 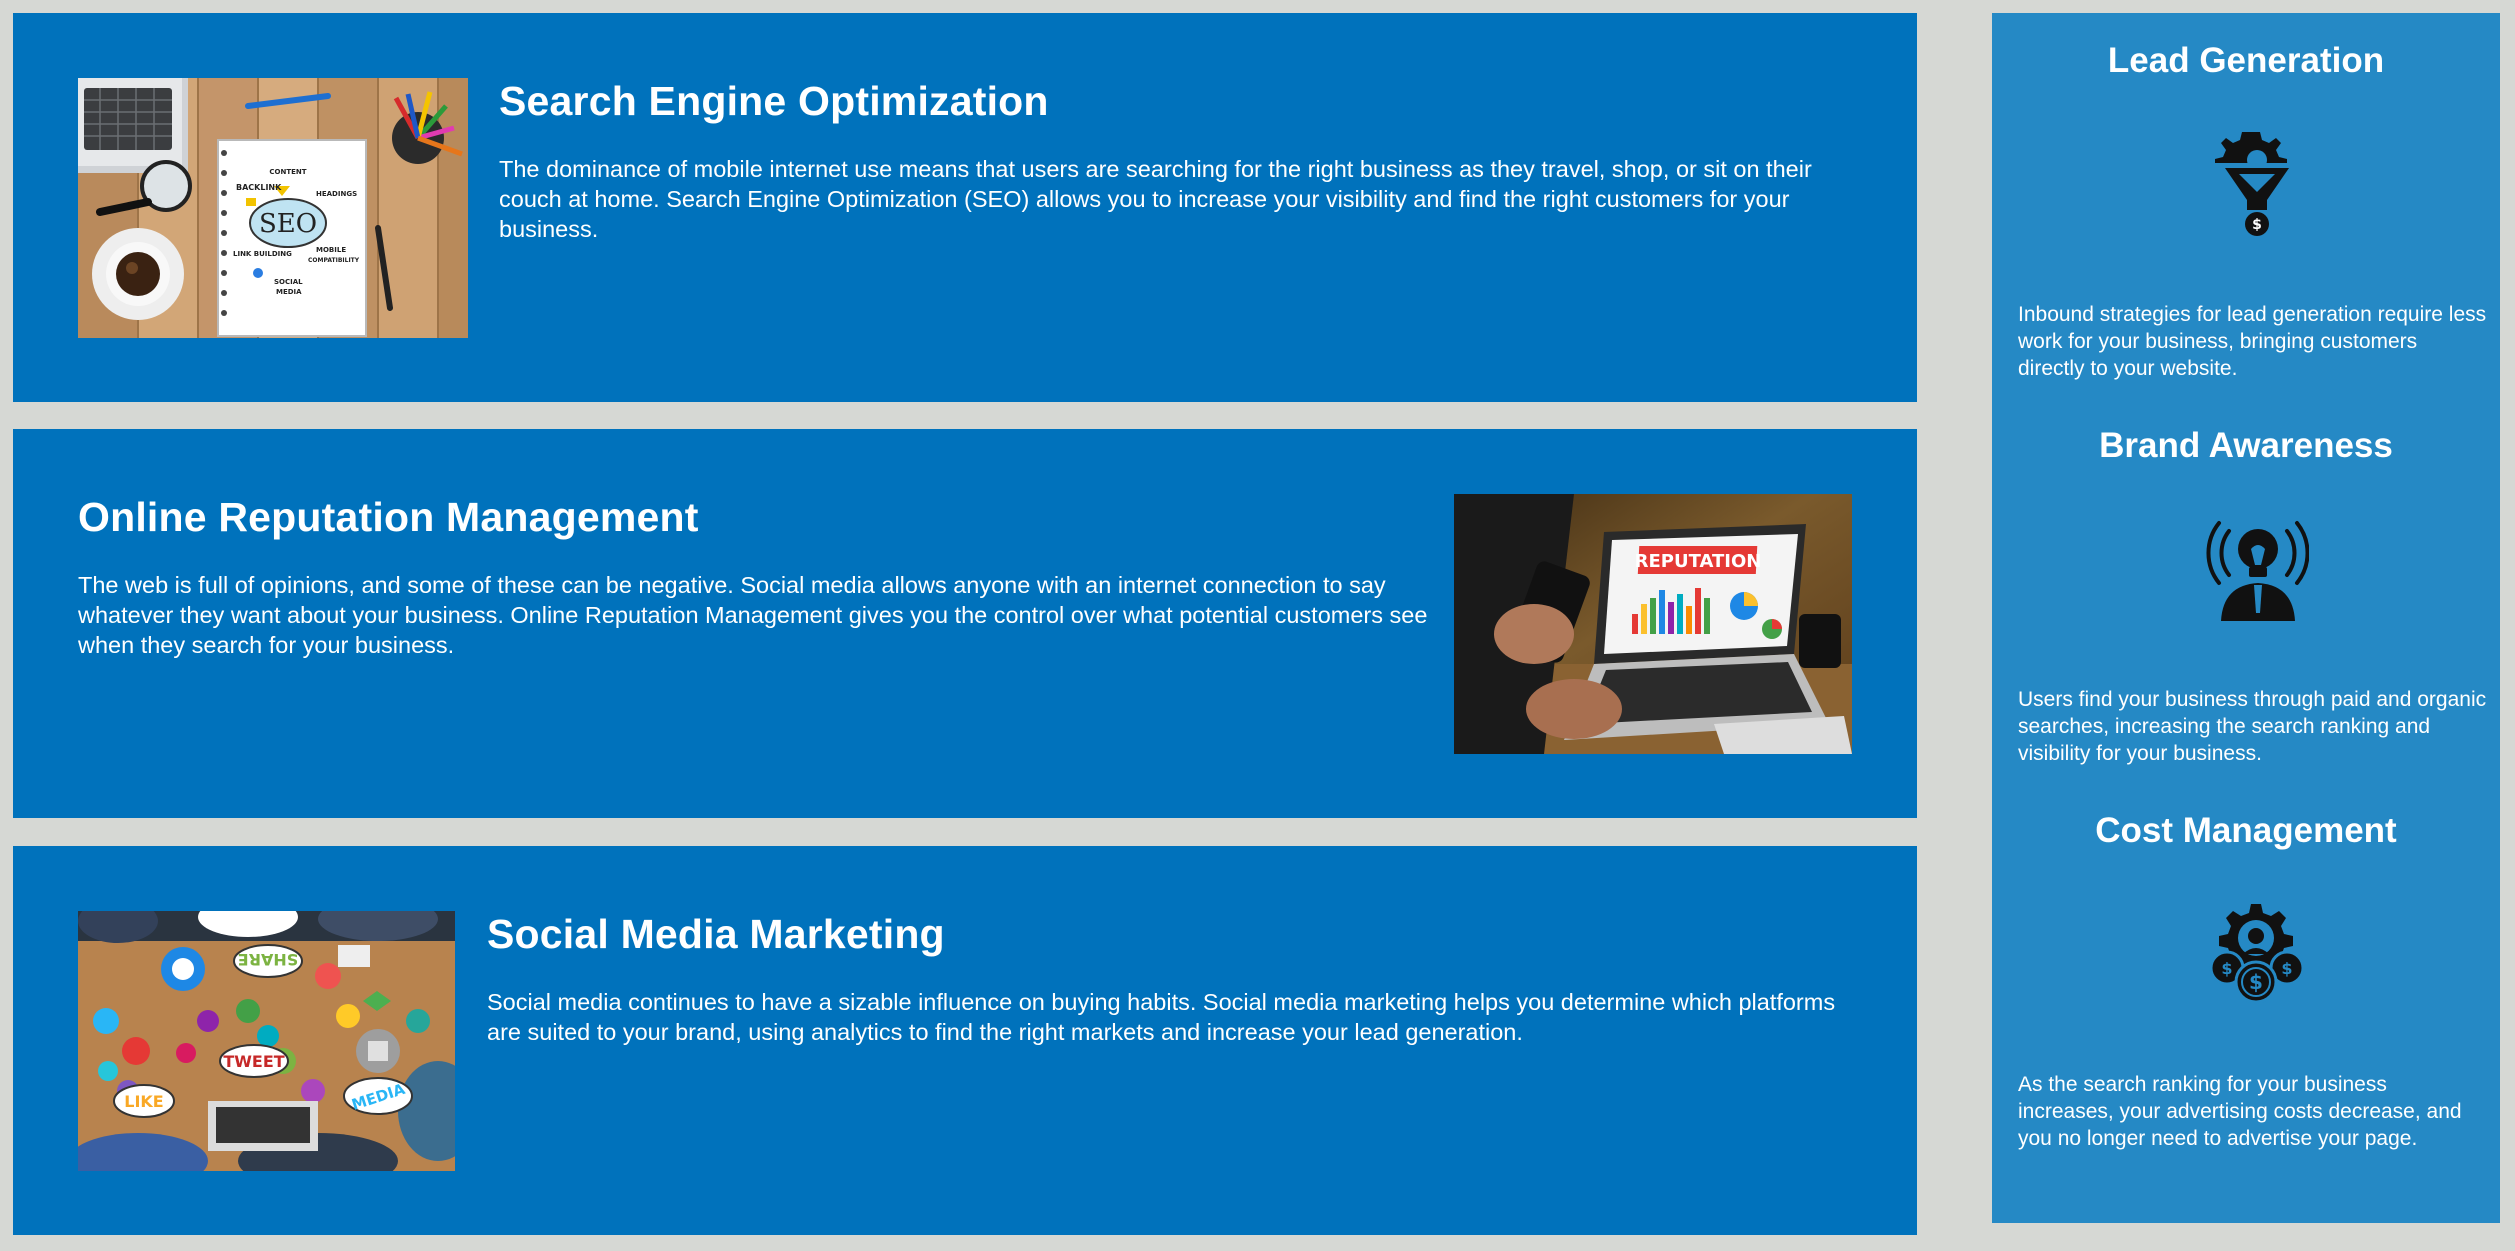 I want to click on reputation-banner-label: REPUTATION, so click(x=1698, y=561).